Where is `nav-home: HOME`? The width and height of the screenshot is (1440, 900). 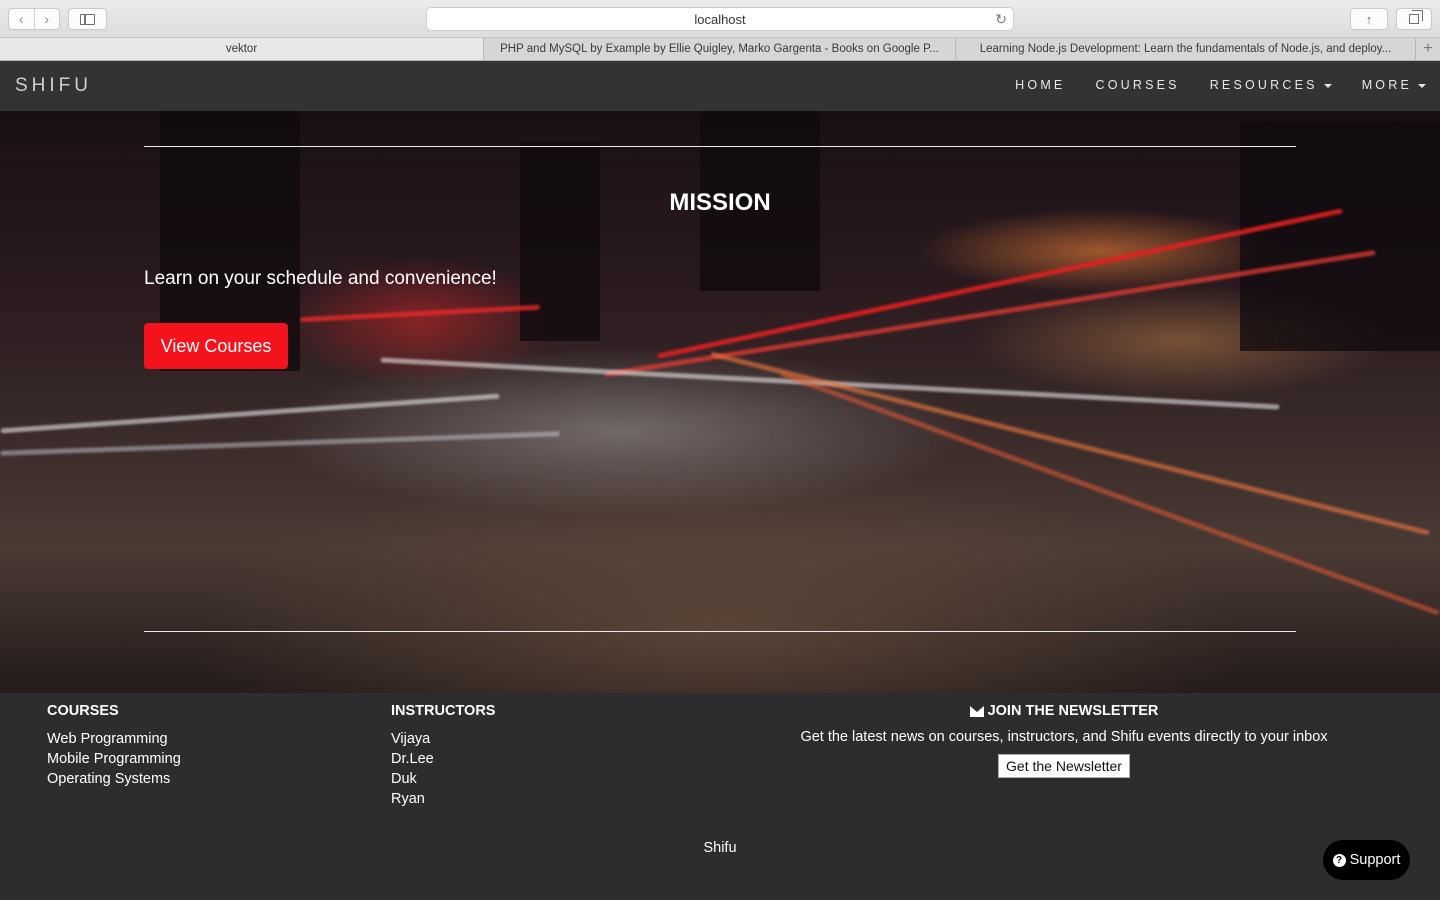
nav-home: HOME is located at coordinates (1040, 85).